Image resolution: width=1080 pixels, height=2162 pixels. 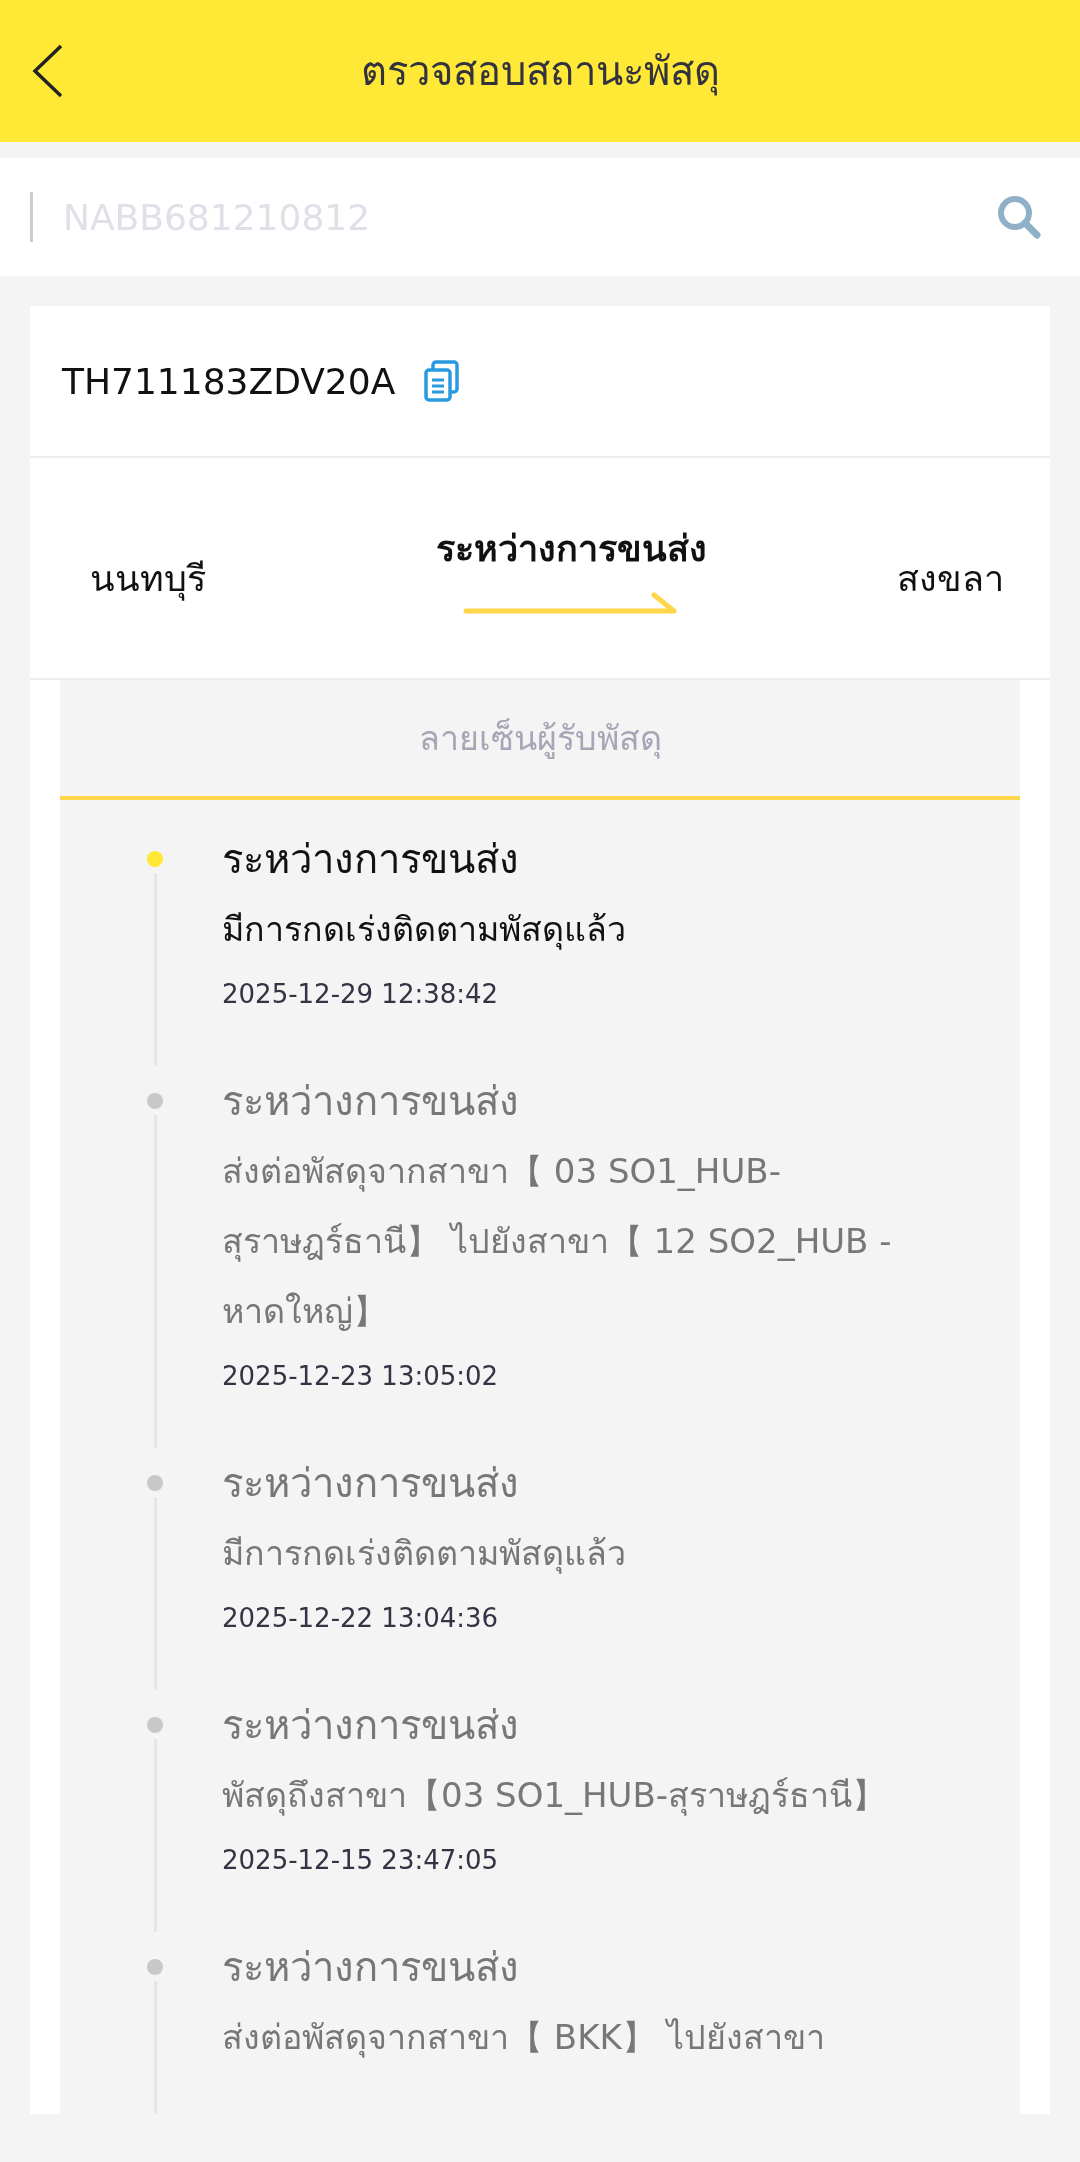 What do you see at coordinates (442, 381) in the screenshot?
I see `copy-icon` at bounding box center [442, 381].